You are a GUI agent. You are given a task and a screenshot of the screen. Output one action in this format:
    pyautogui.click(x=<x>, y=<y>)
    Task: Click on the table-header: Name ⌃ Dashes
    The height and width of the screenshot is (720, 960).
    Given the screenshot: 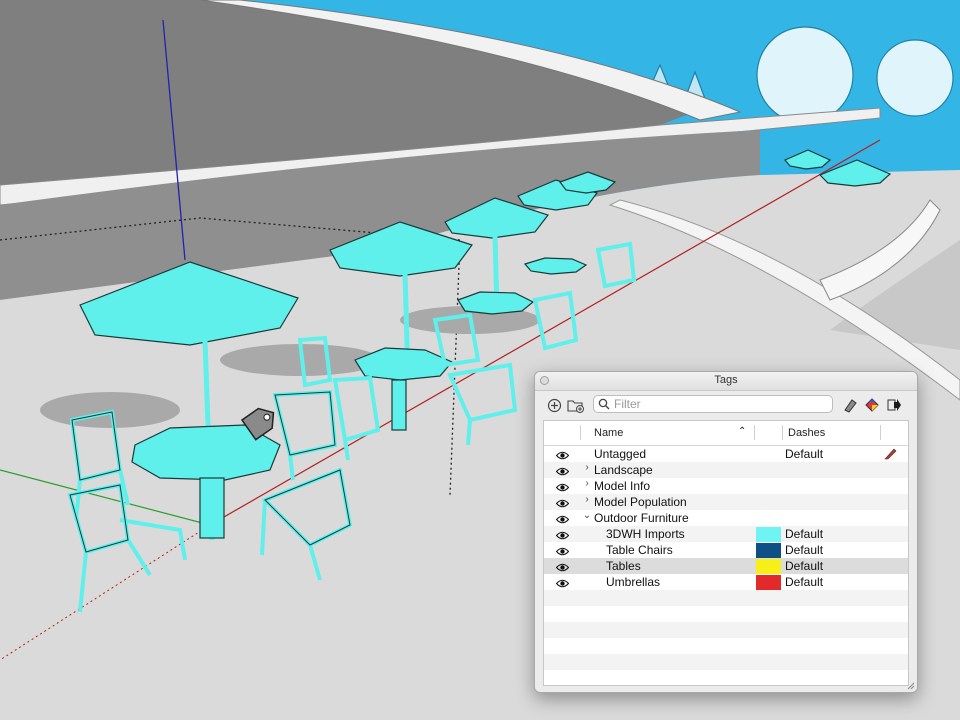 What is the action you would take?
    pyautogui.click(x=726, y=433)
    